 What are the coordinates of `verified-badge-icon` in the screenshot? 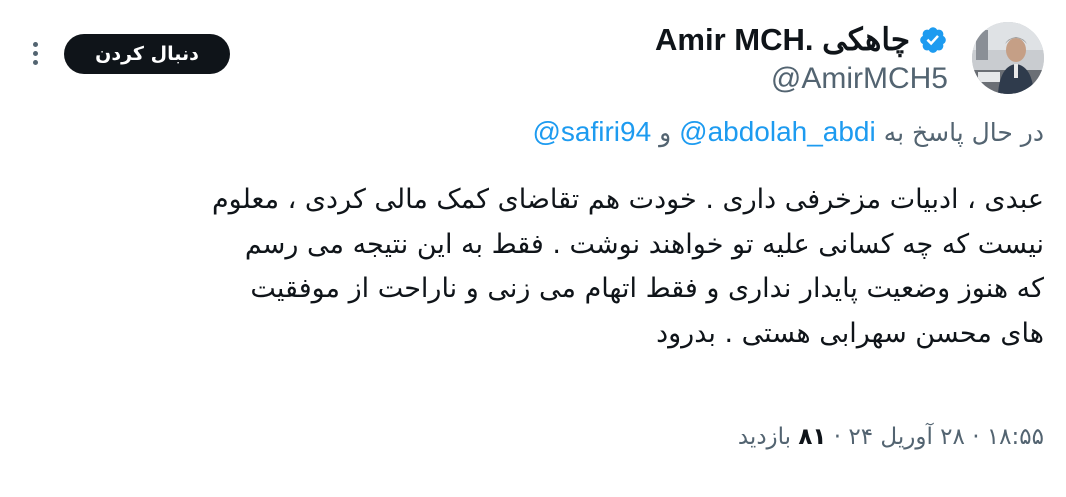 It's located at (933, 40).